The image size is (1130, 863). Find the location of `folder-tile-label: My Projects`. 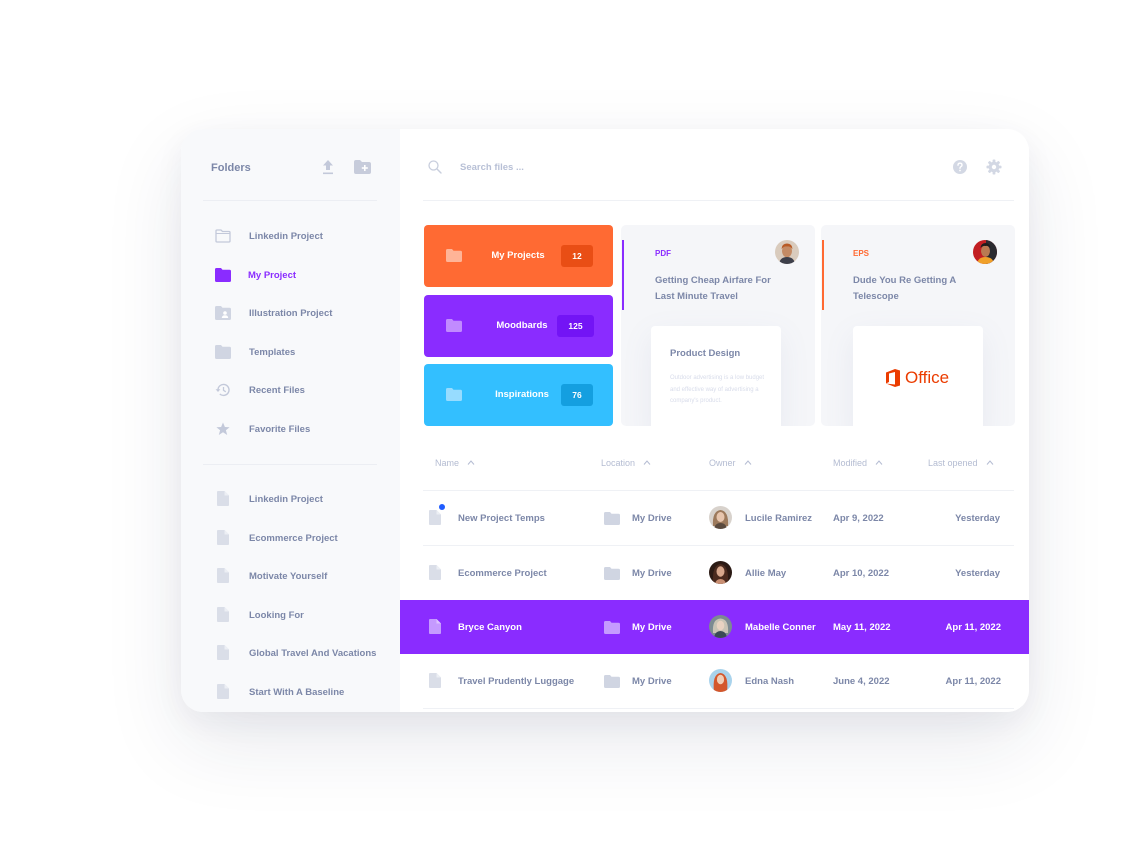

folder-tile-label: My Projects is located at coordinates (518, 255).